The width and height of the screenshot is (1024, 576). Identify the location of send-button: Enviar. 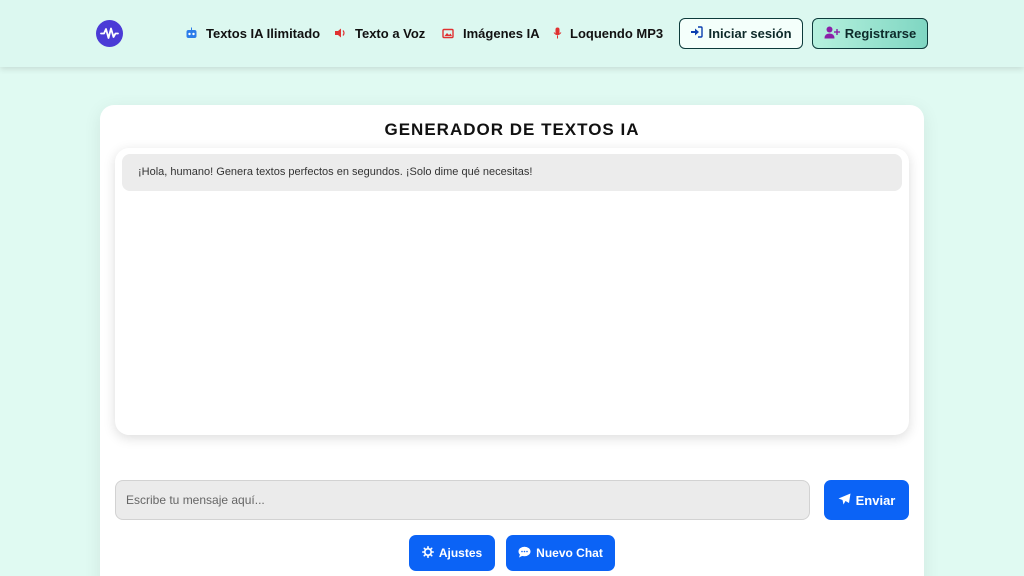
(866, 500).